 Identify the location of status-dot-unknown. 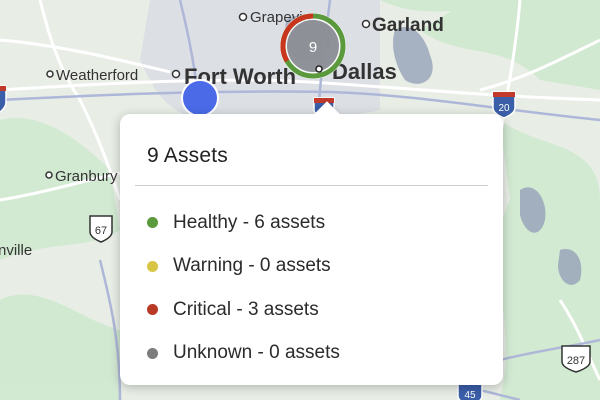
(152, 353).